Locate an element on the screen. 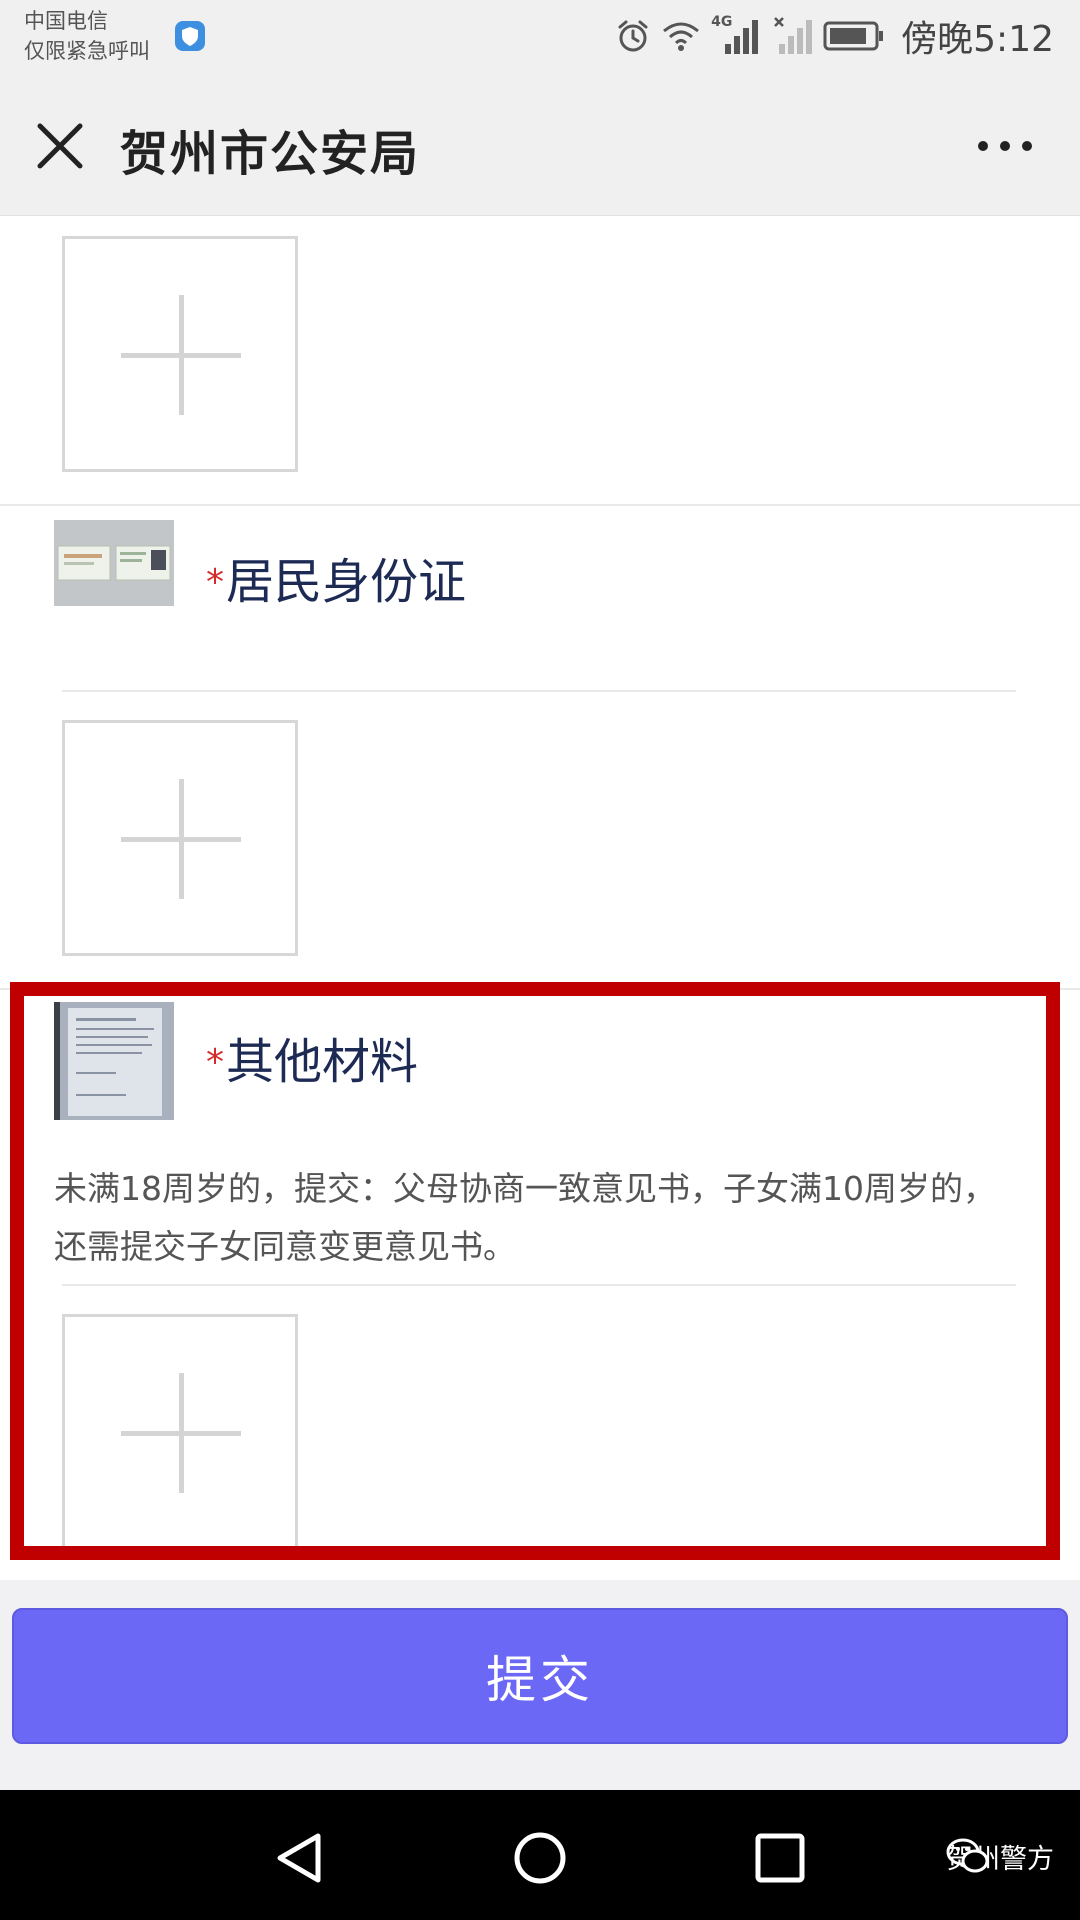  submit-button: 提交 is located at coordinates (540, 1676).